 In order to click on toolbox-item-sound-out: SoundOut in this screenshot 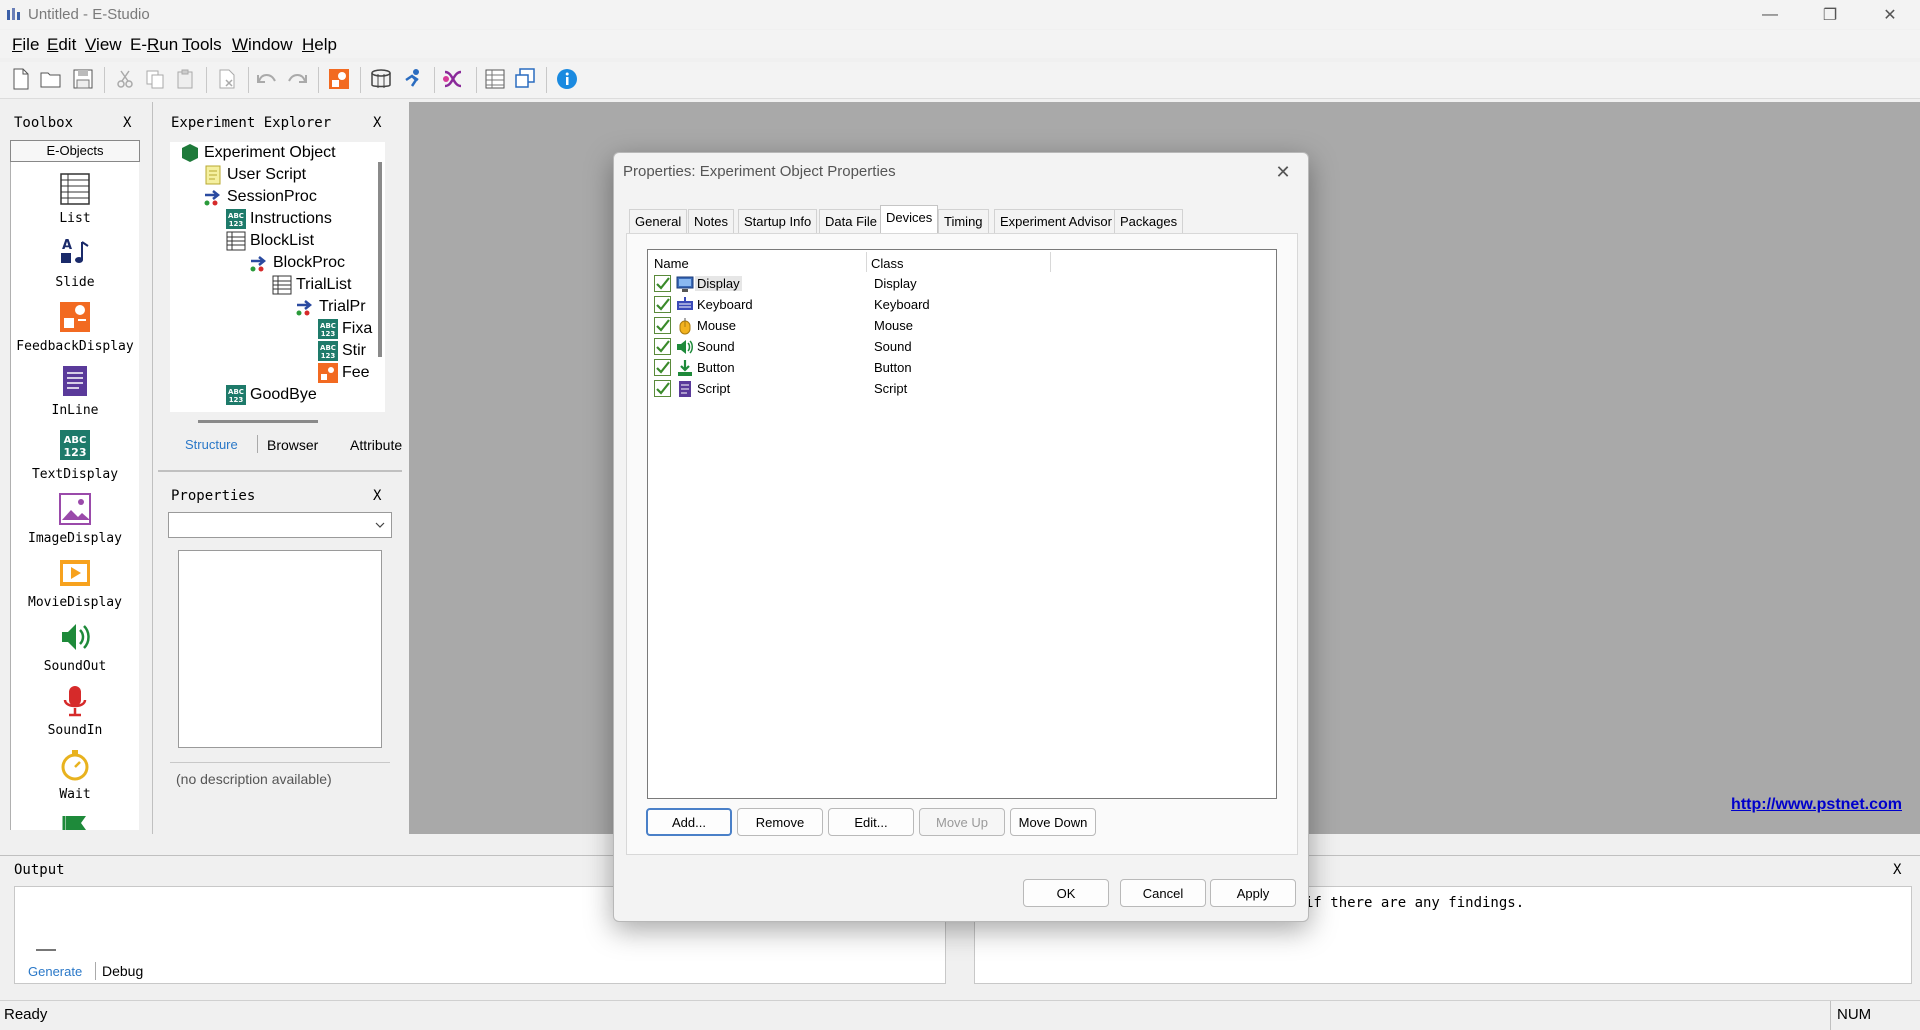, I will do `click(75, 647)`.